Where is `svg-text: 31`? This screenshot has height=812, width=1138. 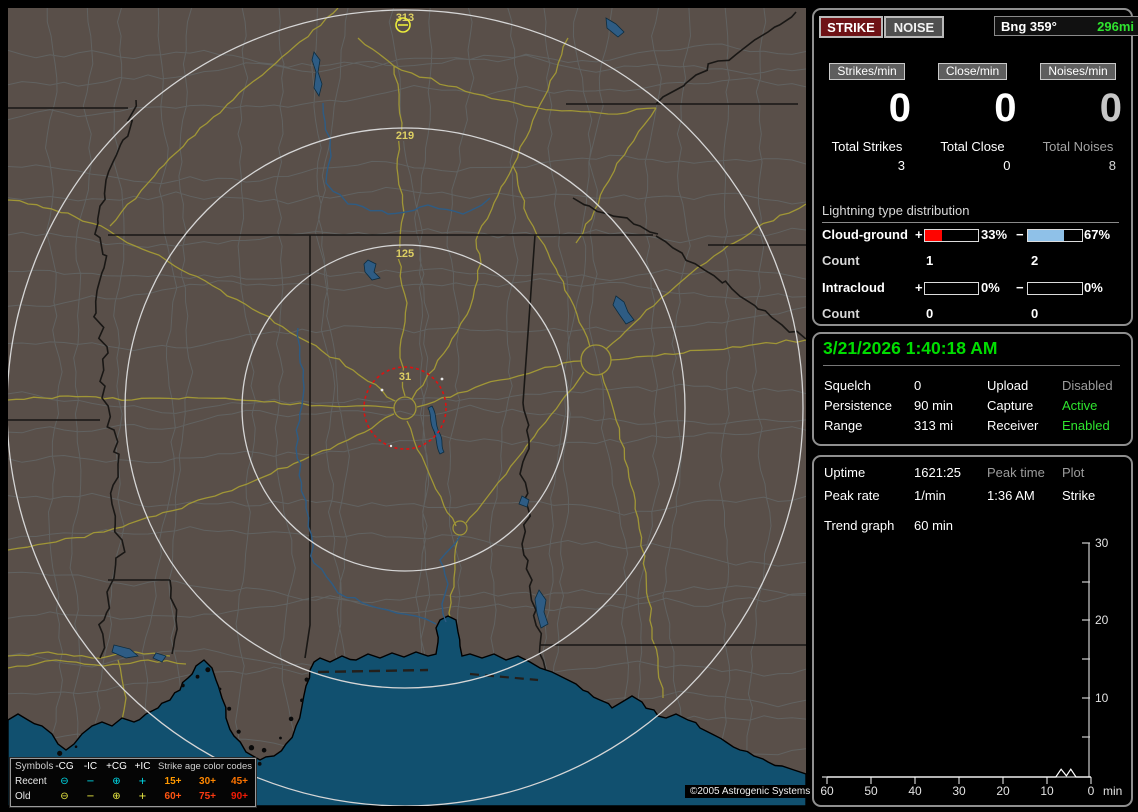
svg-text: 31 is located at coordinates (405, 377).